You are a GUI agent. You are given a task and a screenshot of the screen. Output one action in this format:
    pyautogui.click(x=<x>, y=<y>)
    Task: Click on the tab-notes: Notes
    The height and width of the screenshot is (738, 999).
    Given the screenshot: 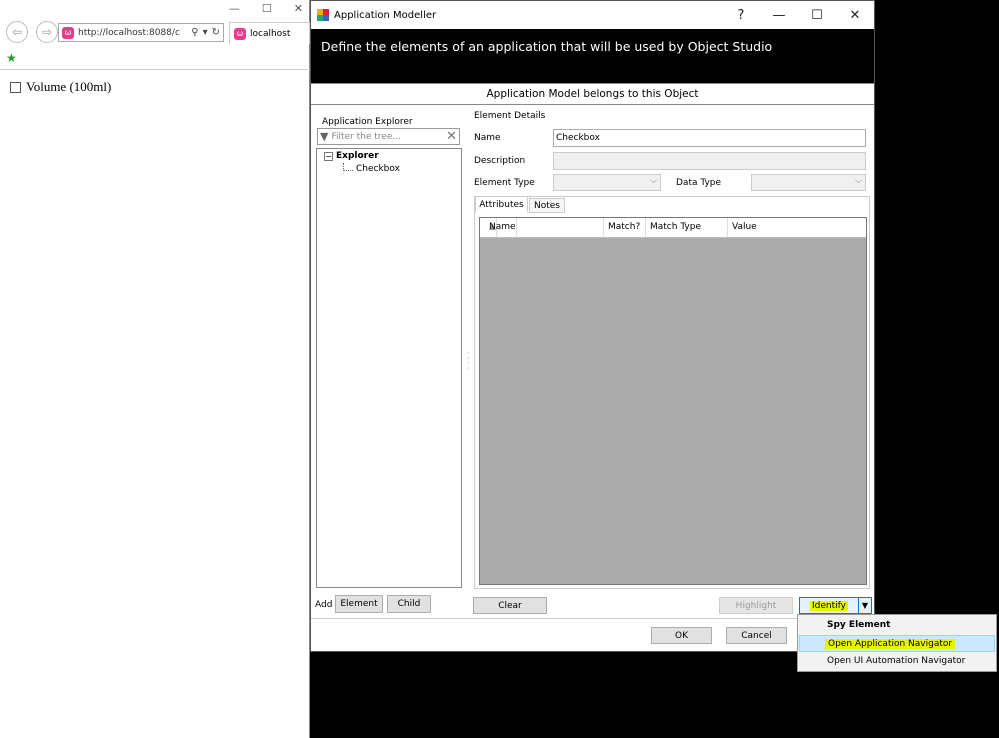 What is the action you would take?
    pyautogui.click(x=547, y=205)
    